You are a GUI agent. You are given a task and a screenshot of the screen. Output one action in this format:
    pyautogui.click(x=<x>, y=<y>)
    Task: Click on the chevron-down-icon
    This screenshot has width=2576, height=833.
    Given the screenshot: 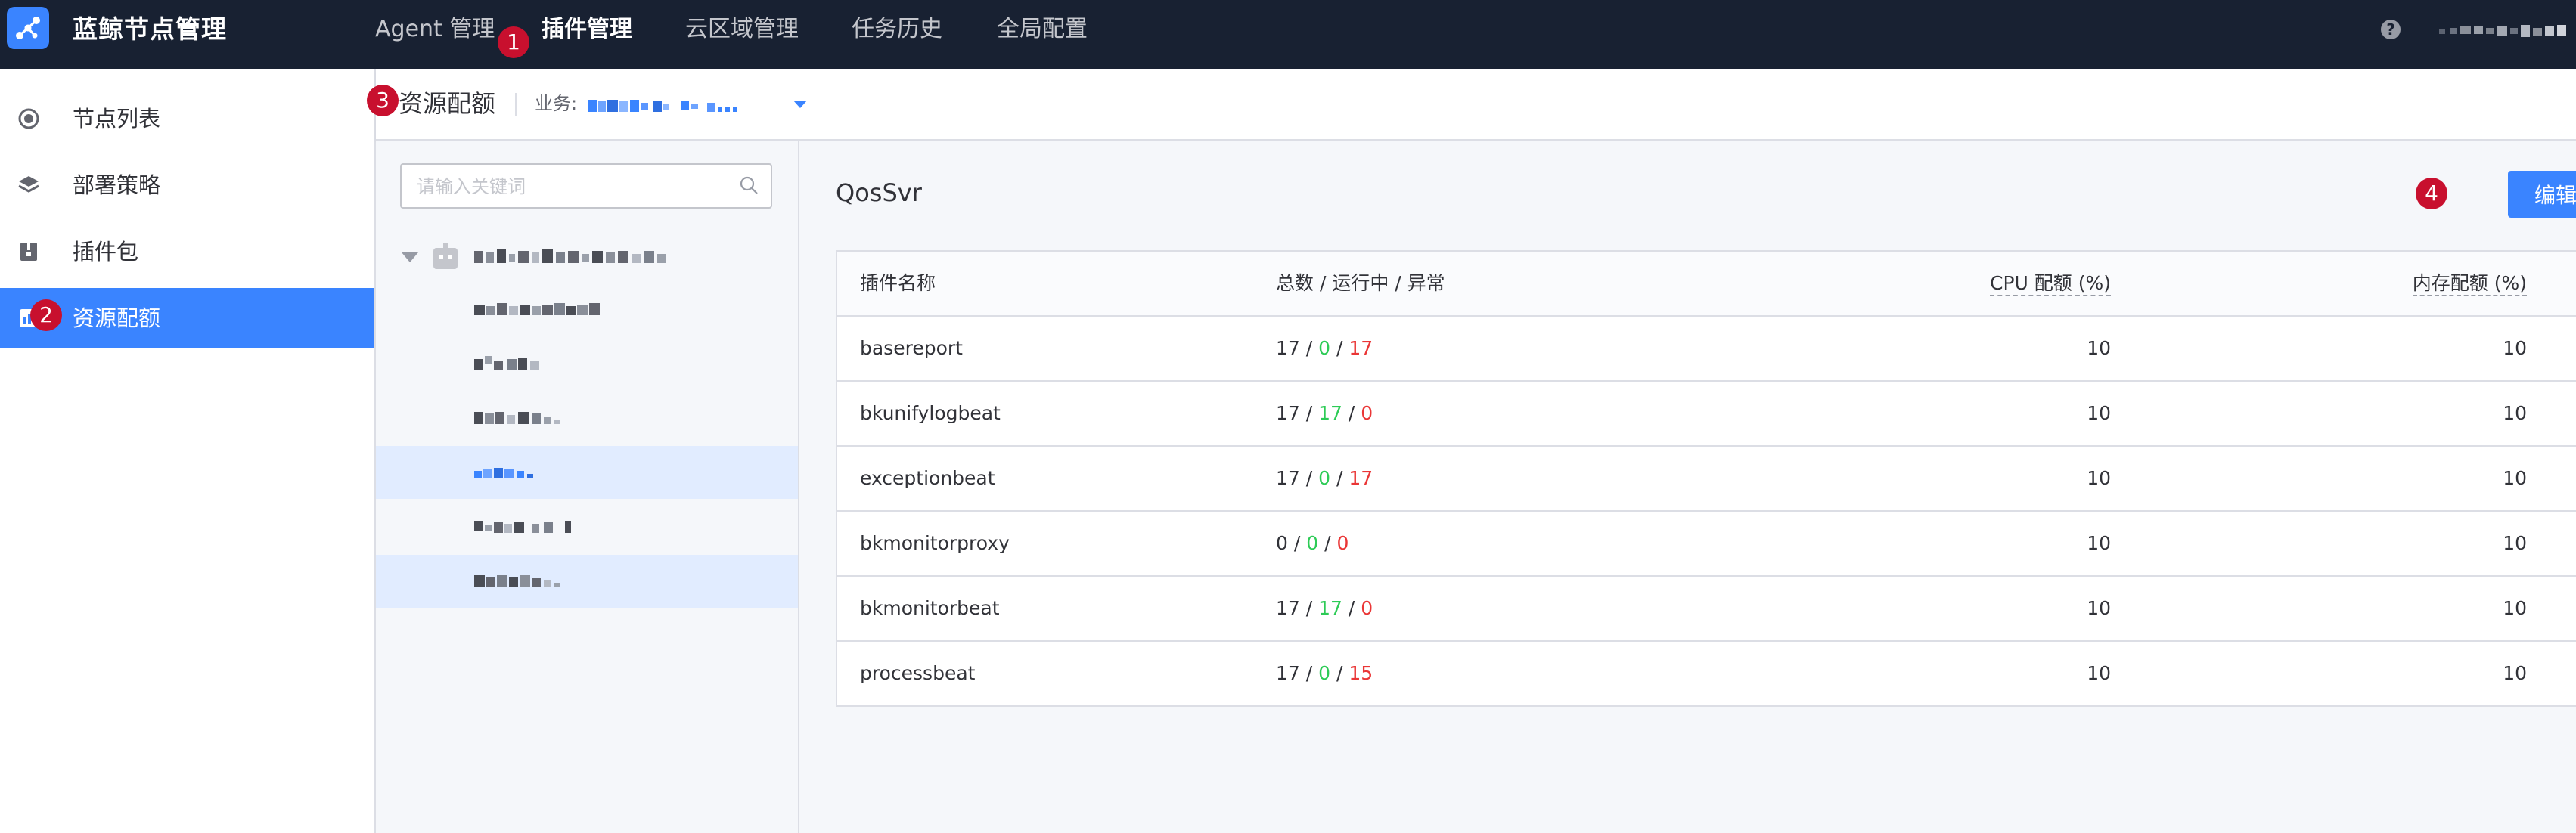 What is the action you would take?
    pyautogui.click(x=800, y=104)
    